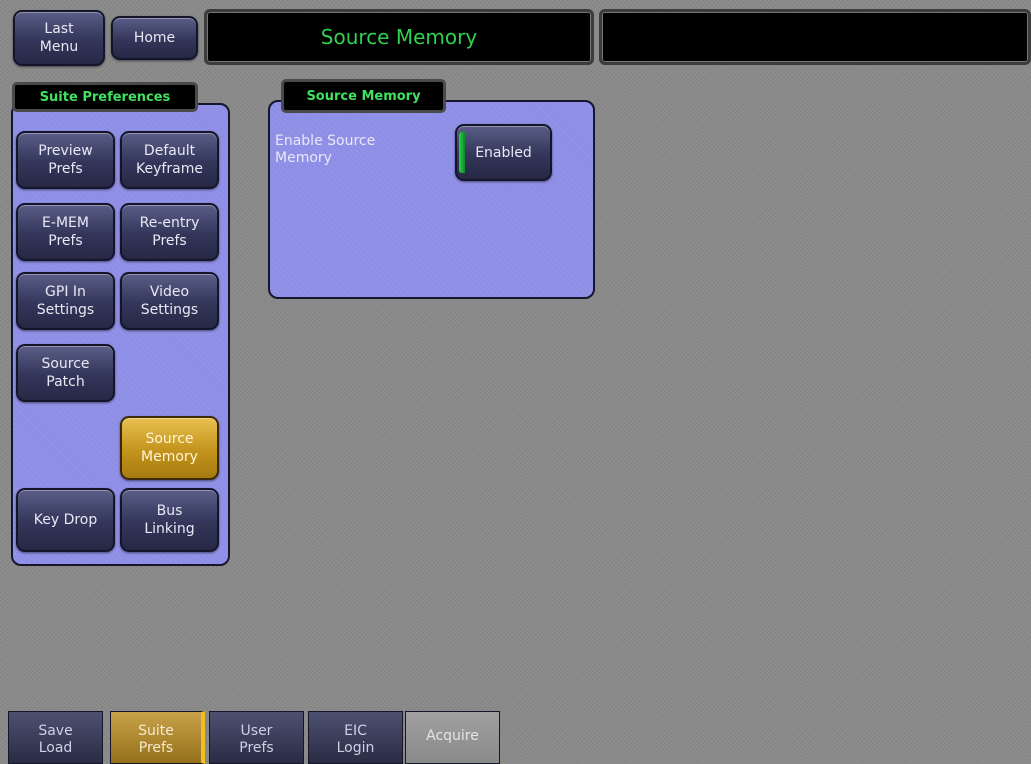 Image resolution: width=1031 pixels, height=764 pixels. Describe the element at coordinates (65, 520) in the screenshot. I see `key-drop-button: Key Drop` at that location.